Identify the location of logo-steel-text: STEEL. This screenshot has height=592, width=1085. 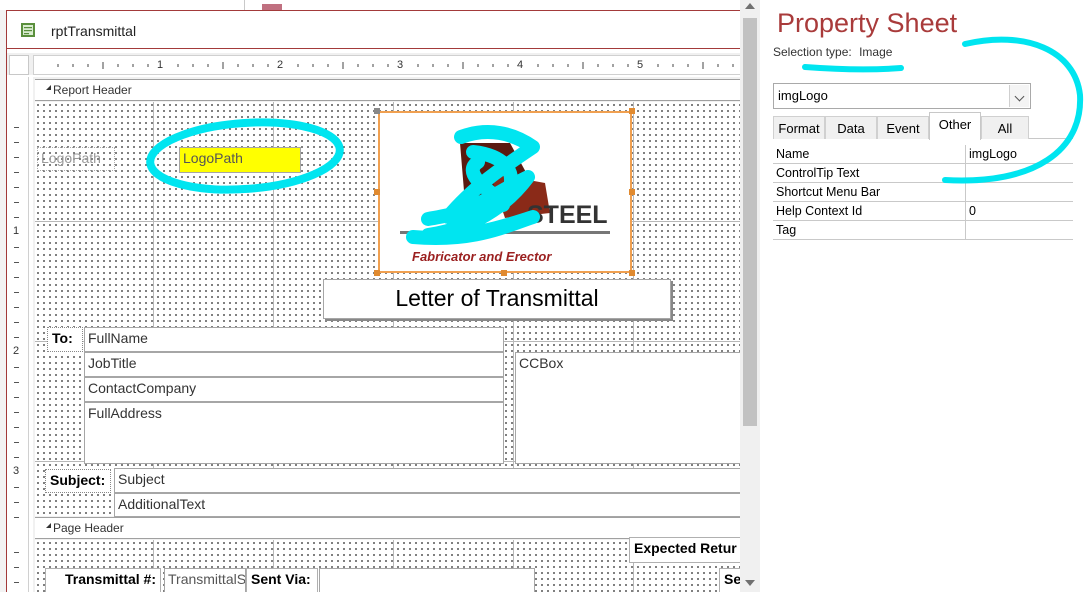
(567, 215).